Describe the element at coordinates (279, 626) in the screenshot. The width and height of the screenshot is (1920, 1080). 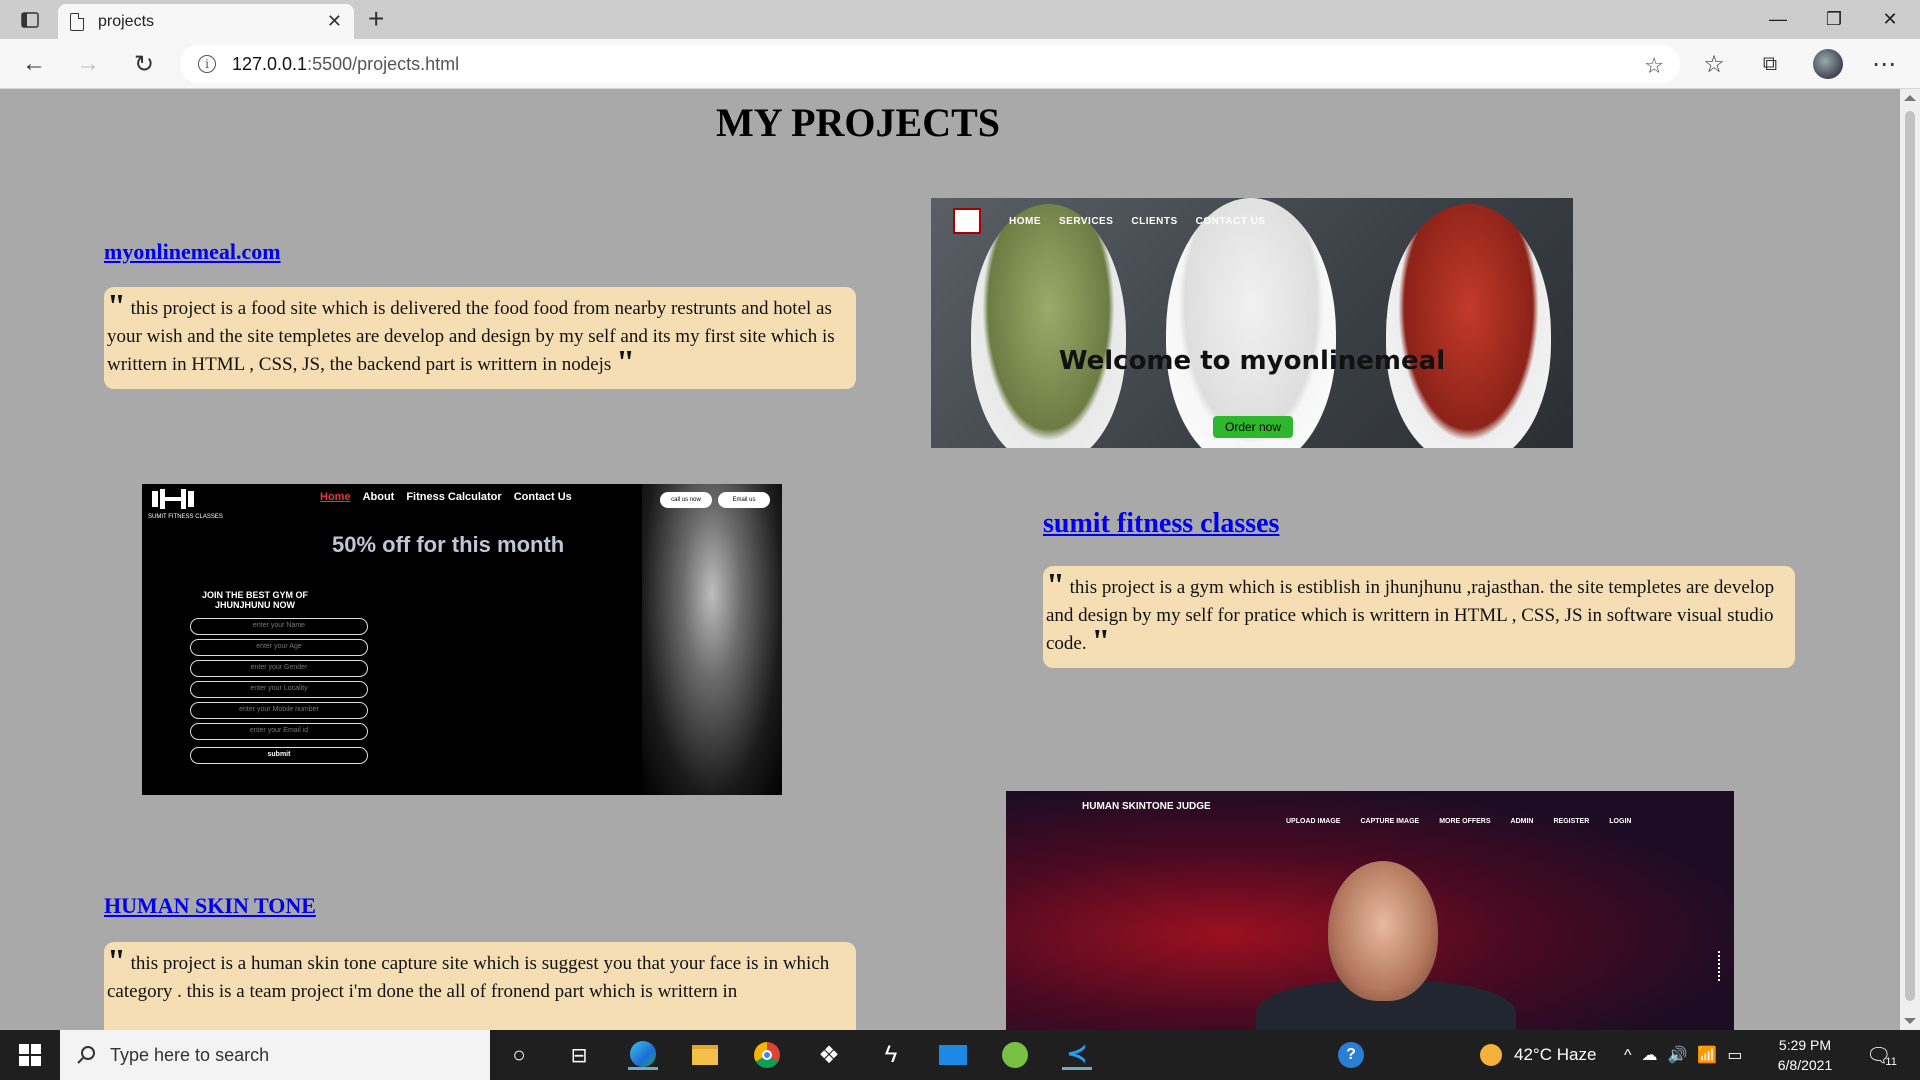
I see `gym-field: enter your Name` at that location.